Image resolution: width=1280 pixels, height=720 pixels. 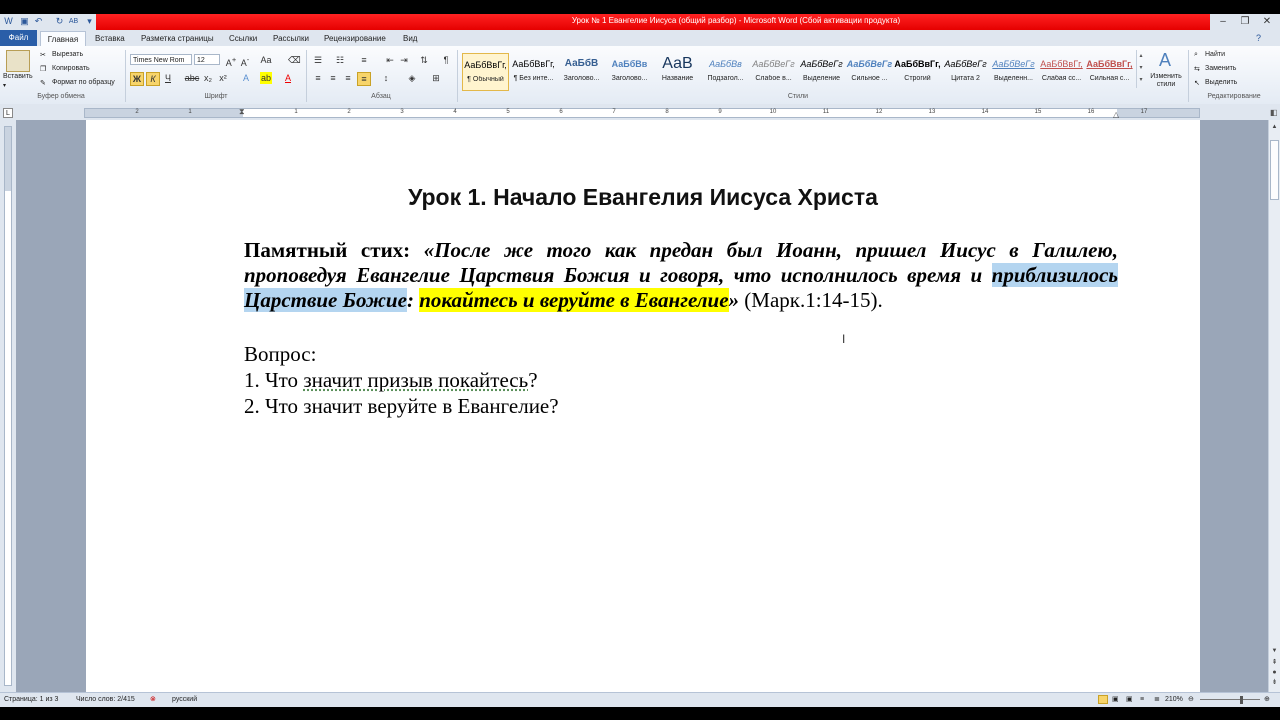 I want to click on highlight-icon: ab, so click(x=266, y=78).